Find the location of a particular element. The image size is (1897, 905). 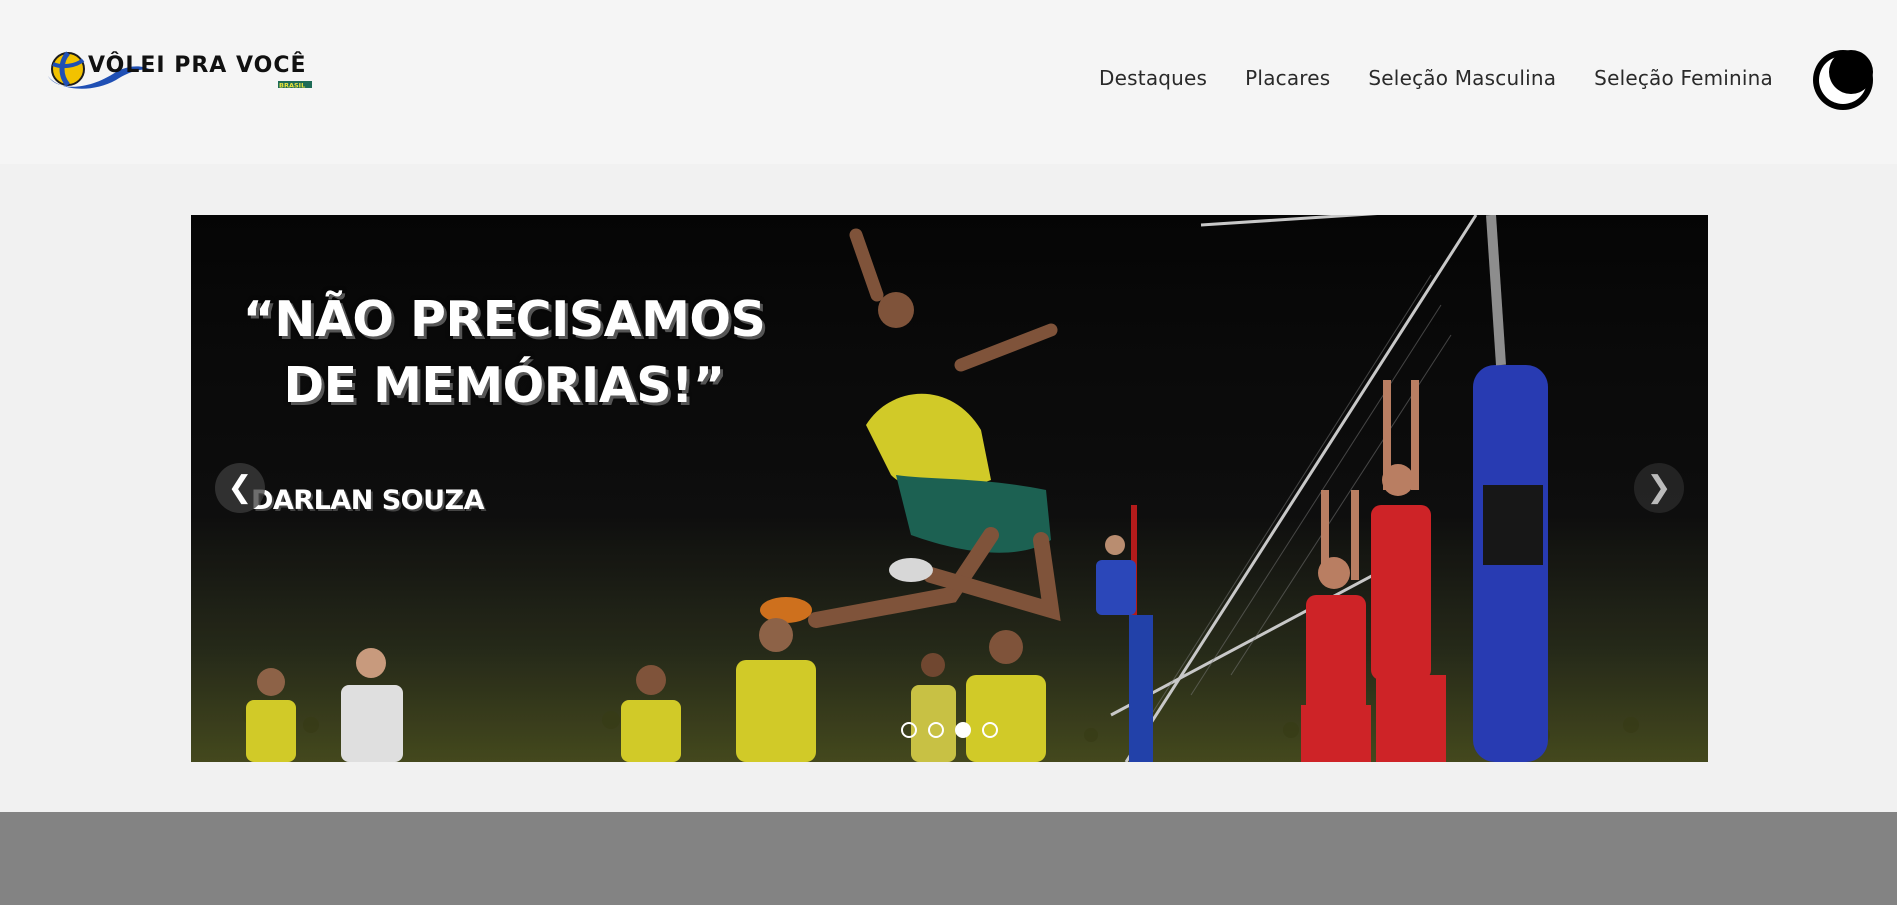

site-logo: VÔLEI PRA VOCÊ BRASIL is located at coordinates (181, 71).